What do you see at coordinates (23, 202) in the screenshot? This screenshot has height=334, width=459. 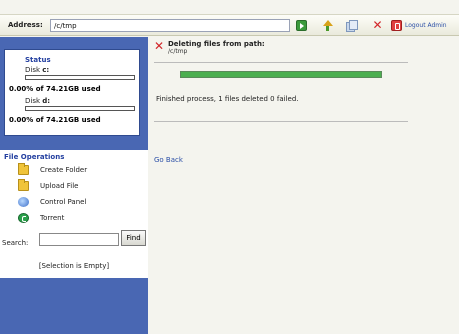 I see `control-panel-icon` at bounding box center [23, 202].